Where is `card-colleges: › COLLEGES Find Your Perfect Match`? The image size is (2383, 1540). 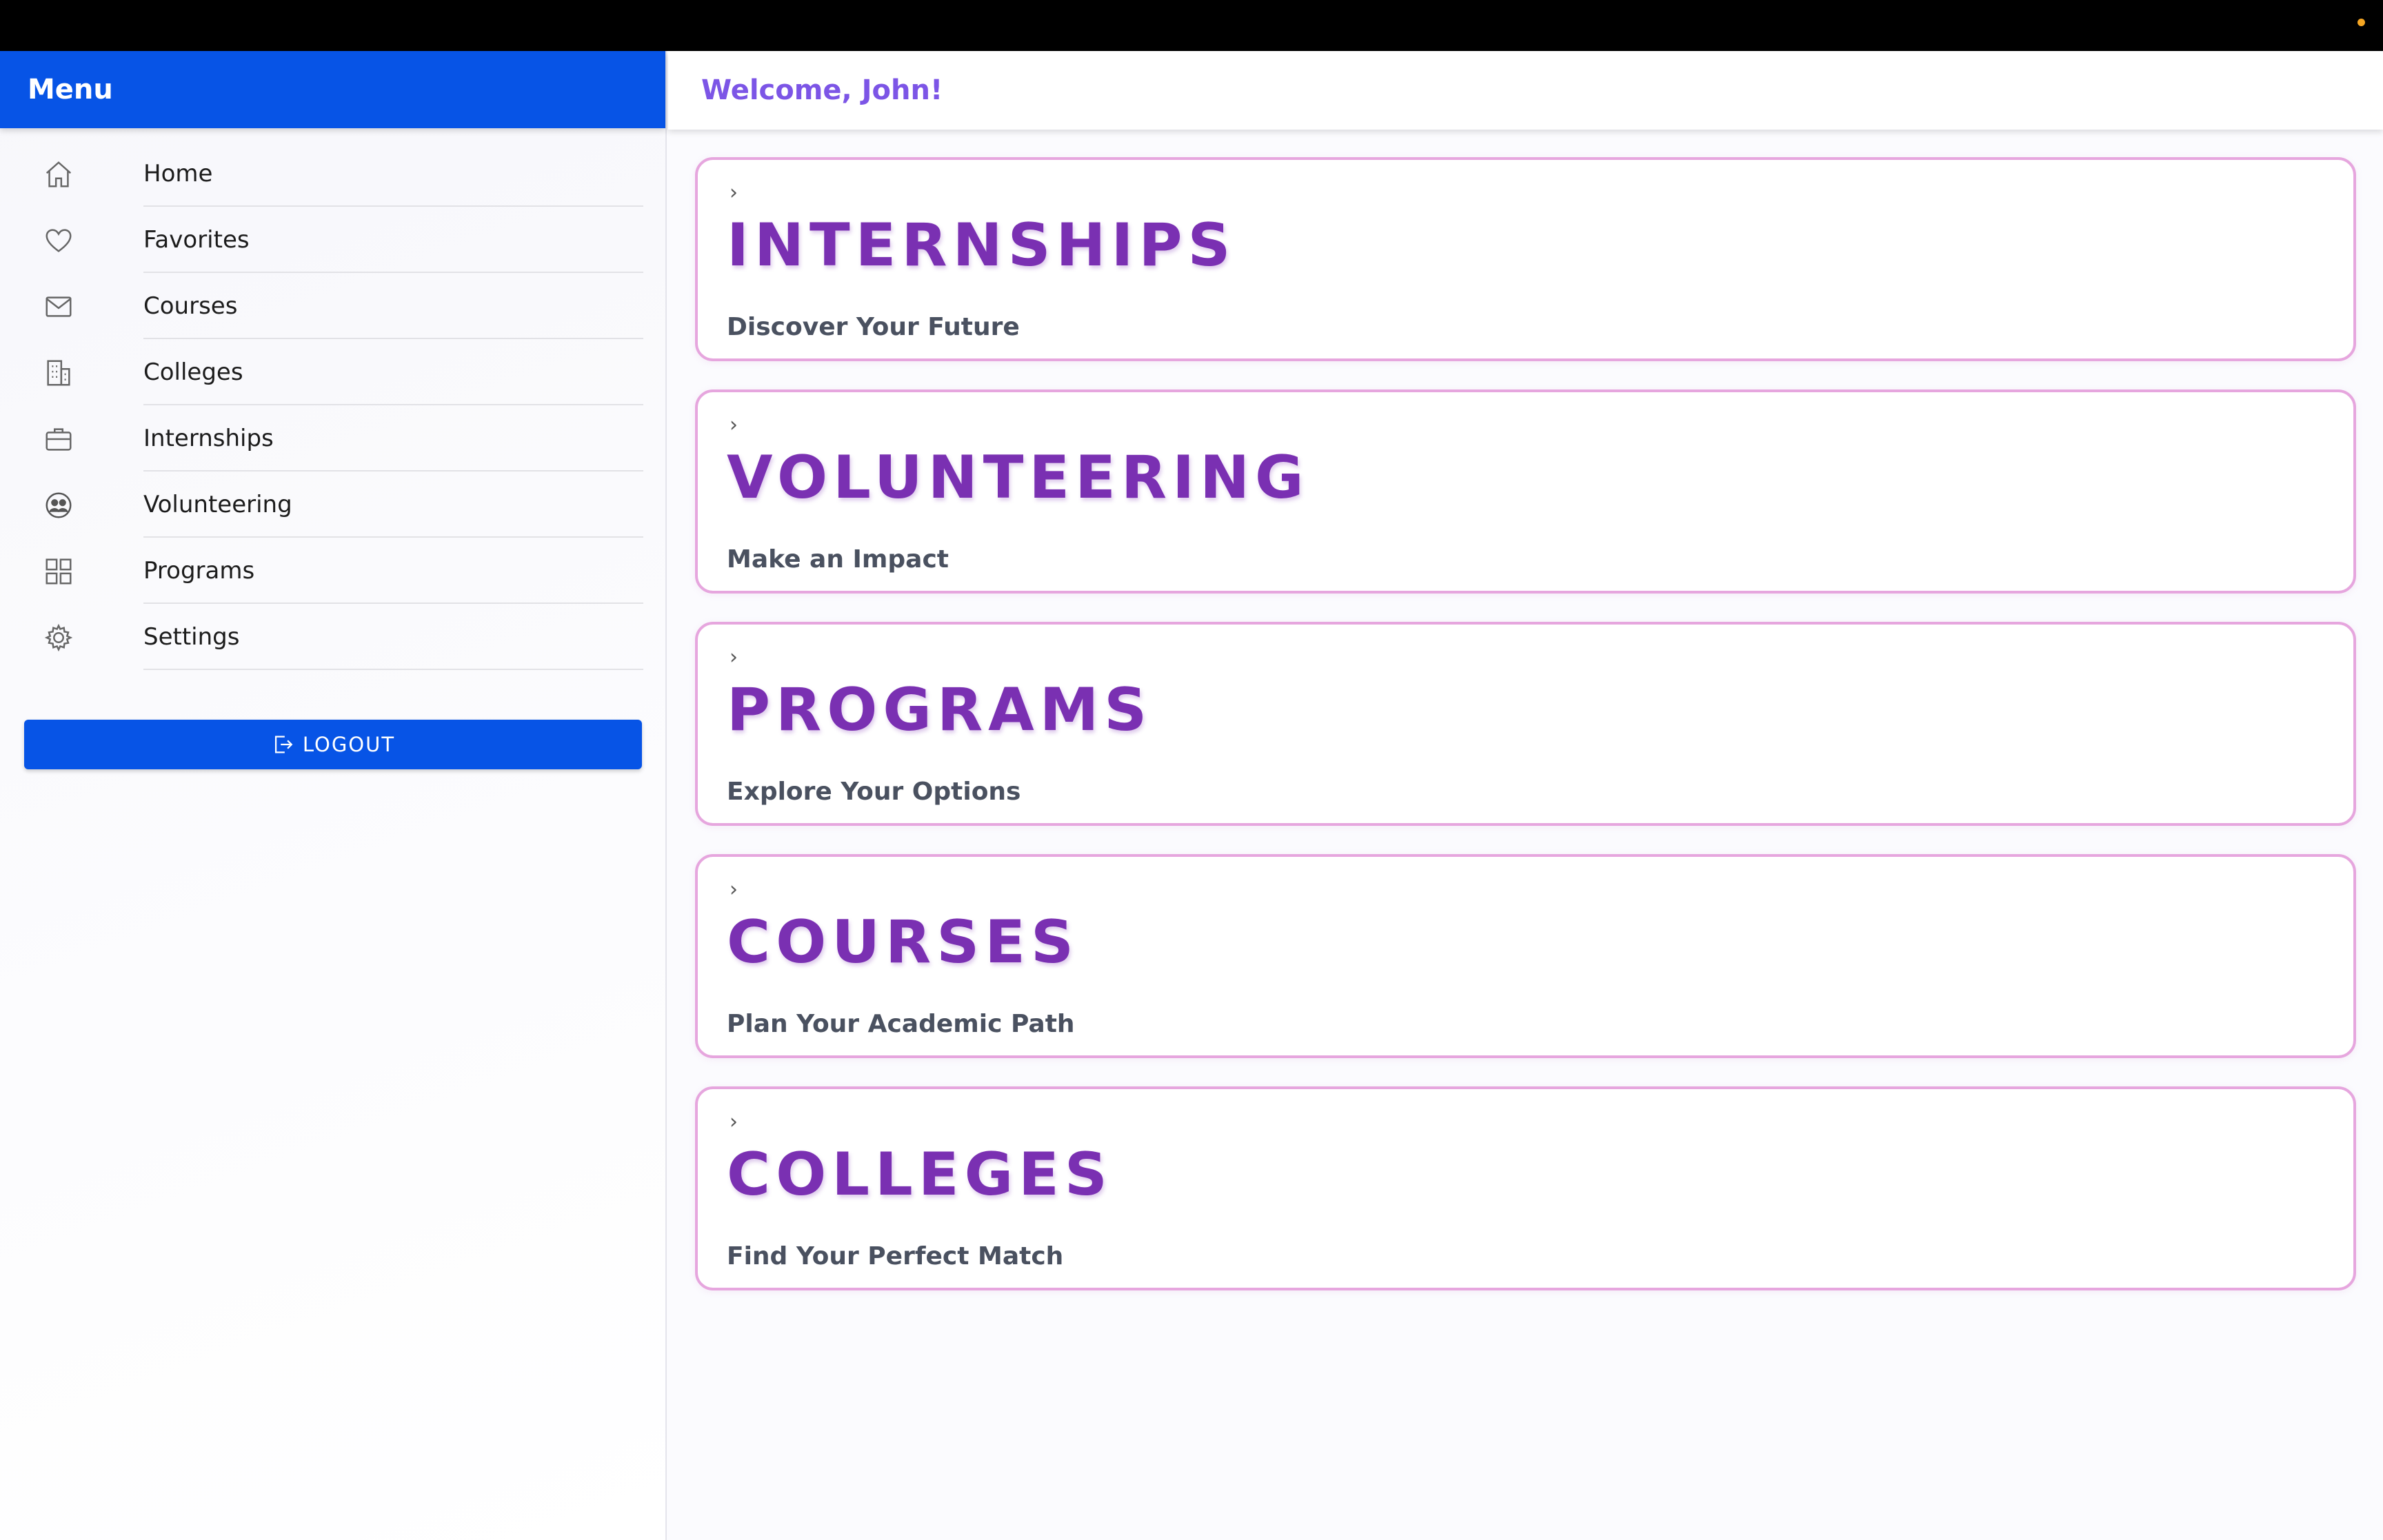 card-colleges: › COLLEGES Find Your Perfect Match is located at coordinates (1525, 1188).